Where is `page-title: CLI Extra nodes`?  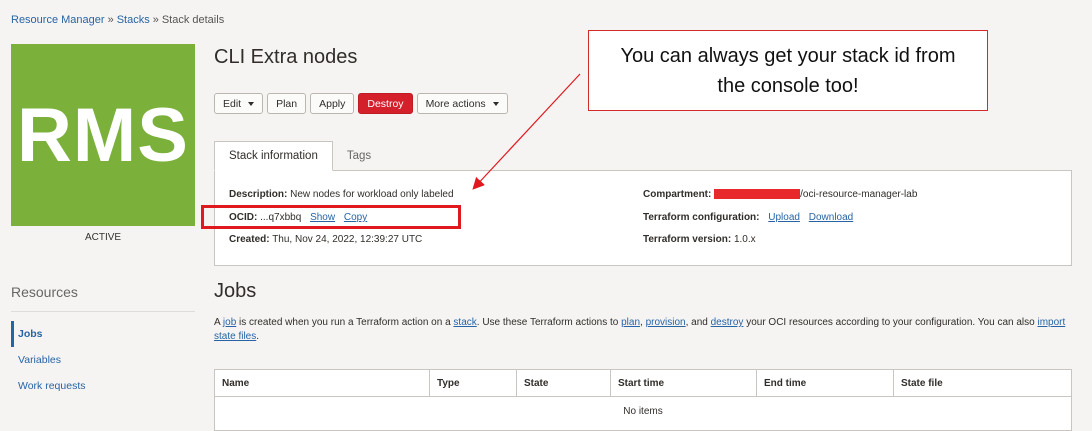
page-title: CLI Extra nodes is located at coordinates (286, 57).